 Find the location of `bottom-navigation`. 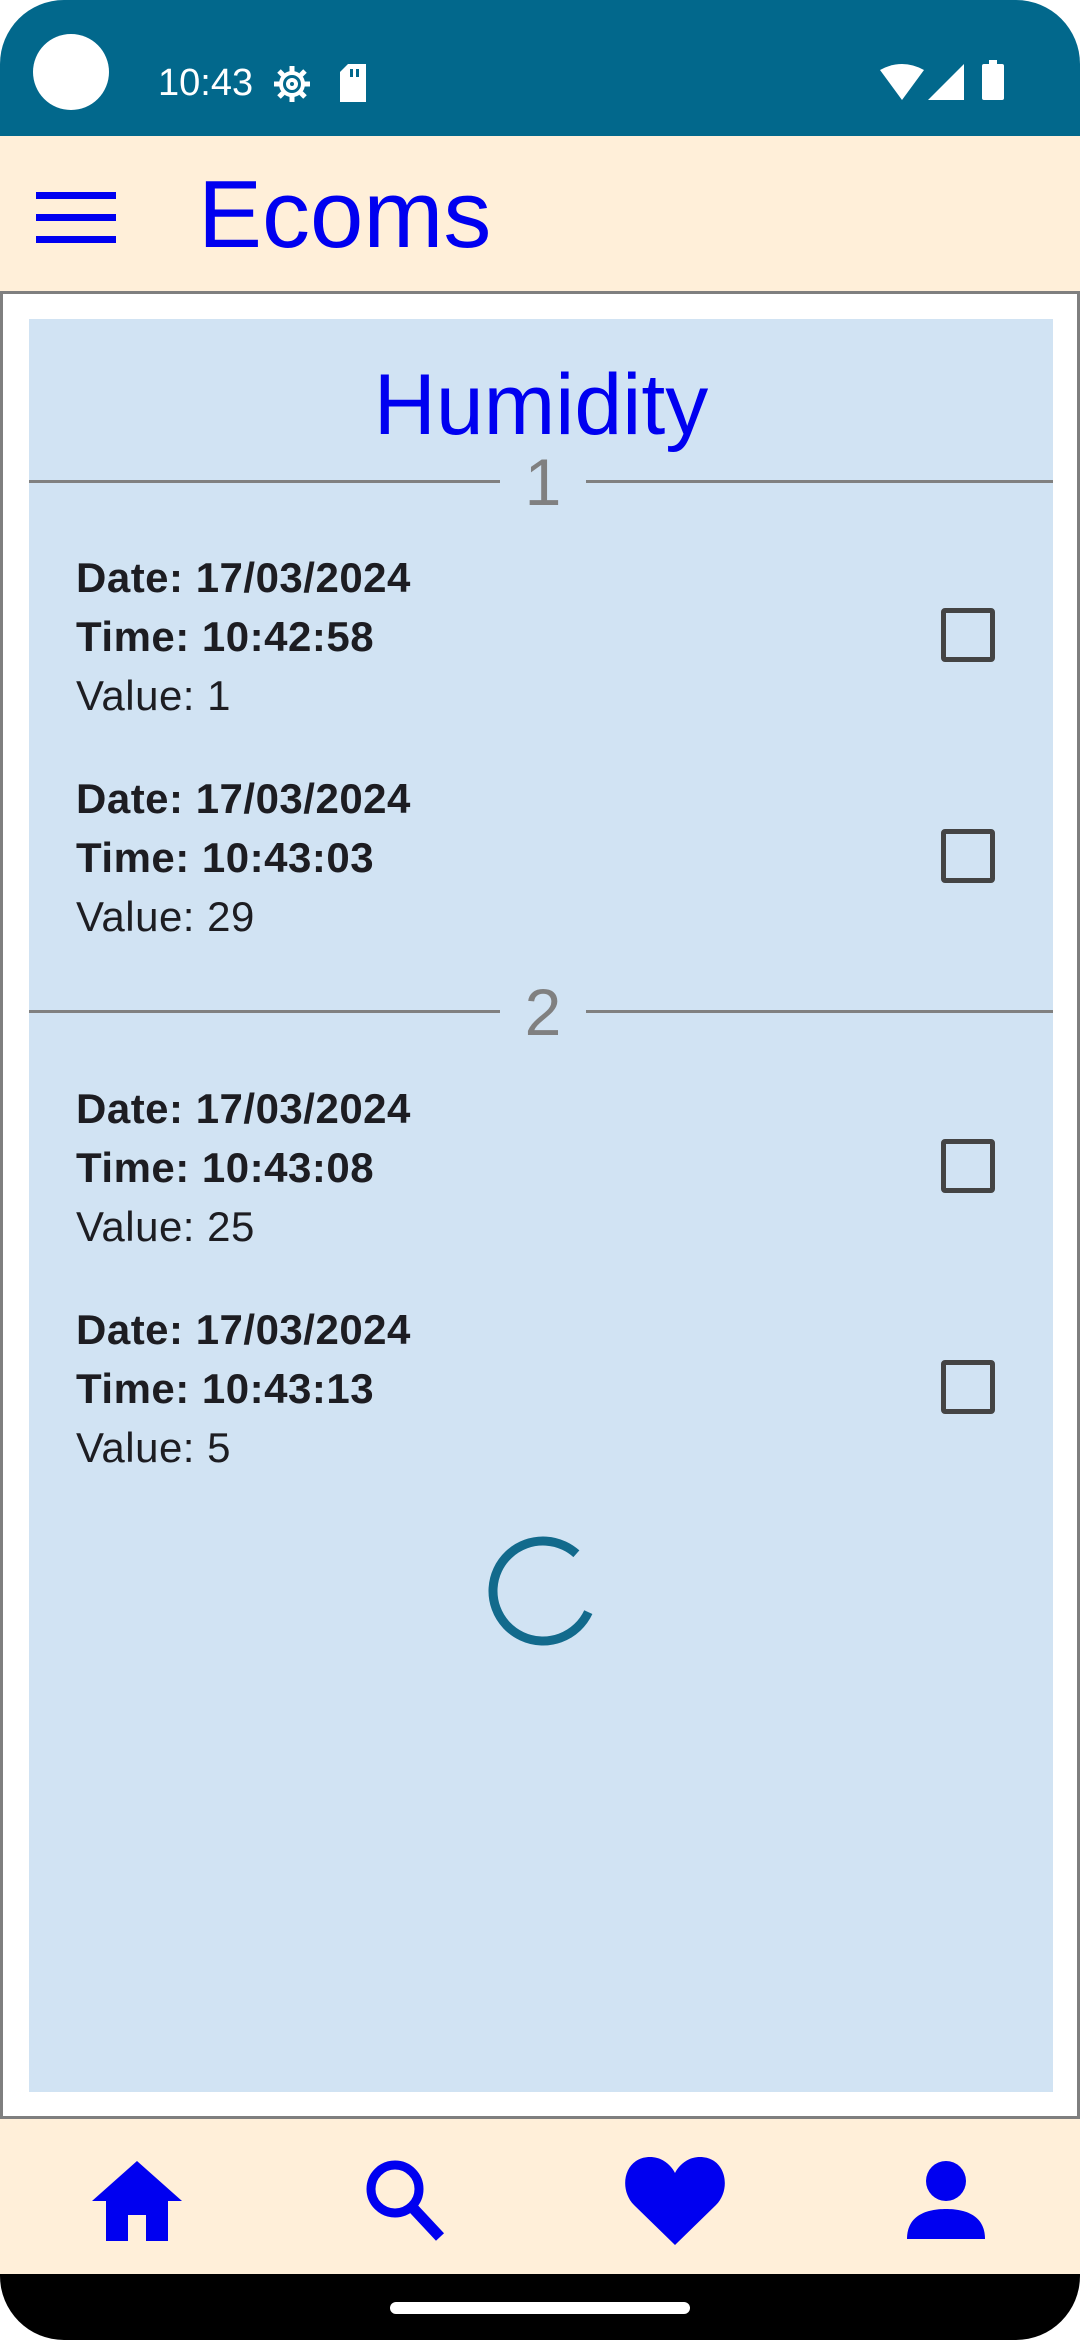

bottom-navigation is located at coordinates (540, 2196).